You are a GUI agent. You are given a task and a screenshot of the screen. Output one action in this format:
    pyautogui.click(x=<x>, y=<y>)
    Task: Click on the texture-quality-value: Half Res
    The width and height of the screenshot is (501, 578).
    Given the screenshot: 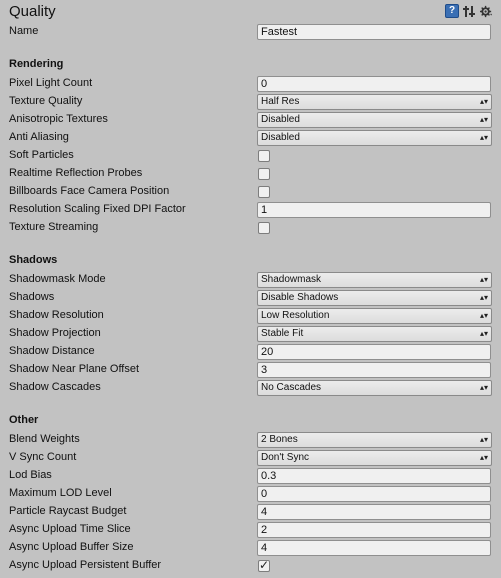 What is the action you would take?
    pyautogui.click(x=280, y=101)
    